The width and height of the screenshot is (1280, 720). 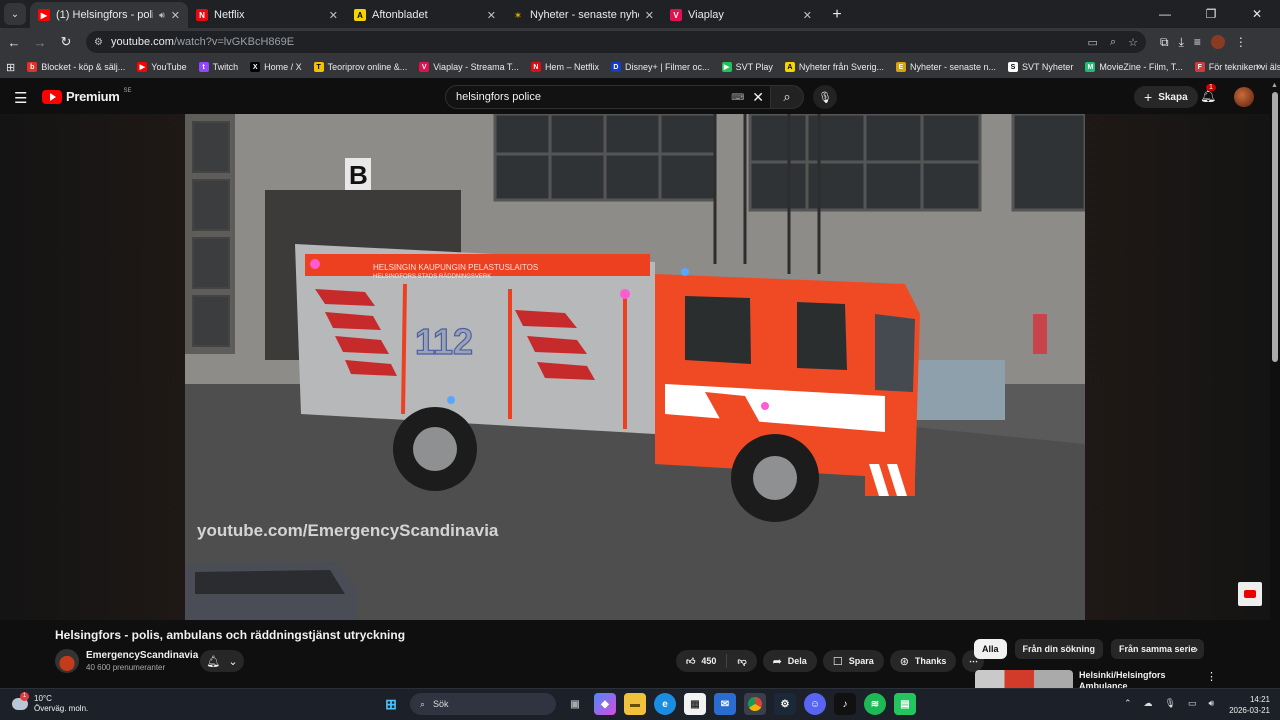 What do you see at coordinates (695, 704) in the screenshot?
I see `store-icon: ▦` at bounding box center [695, 704].